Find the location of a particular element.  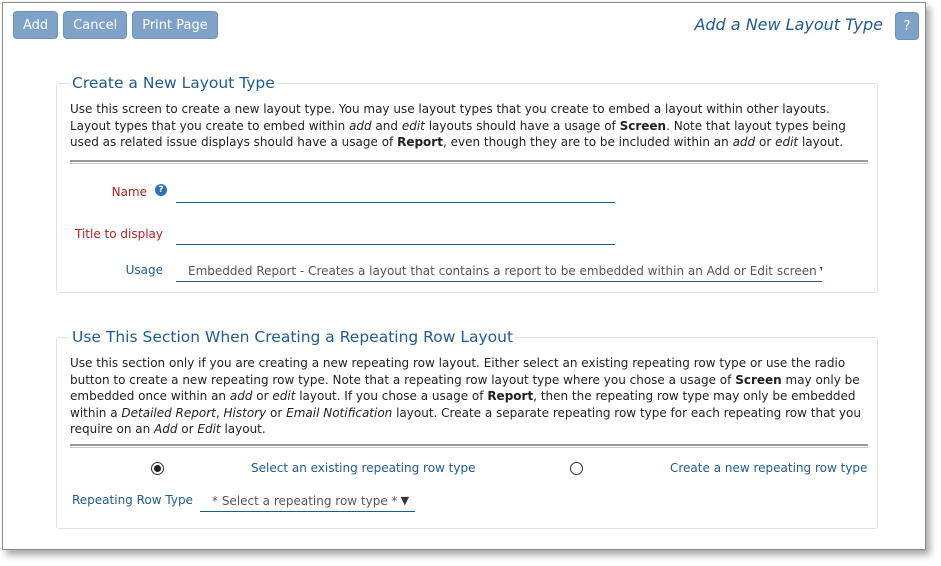

usage-label: Usage is located at coordinates (144, 270).